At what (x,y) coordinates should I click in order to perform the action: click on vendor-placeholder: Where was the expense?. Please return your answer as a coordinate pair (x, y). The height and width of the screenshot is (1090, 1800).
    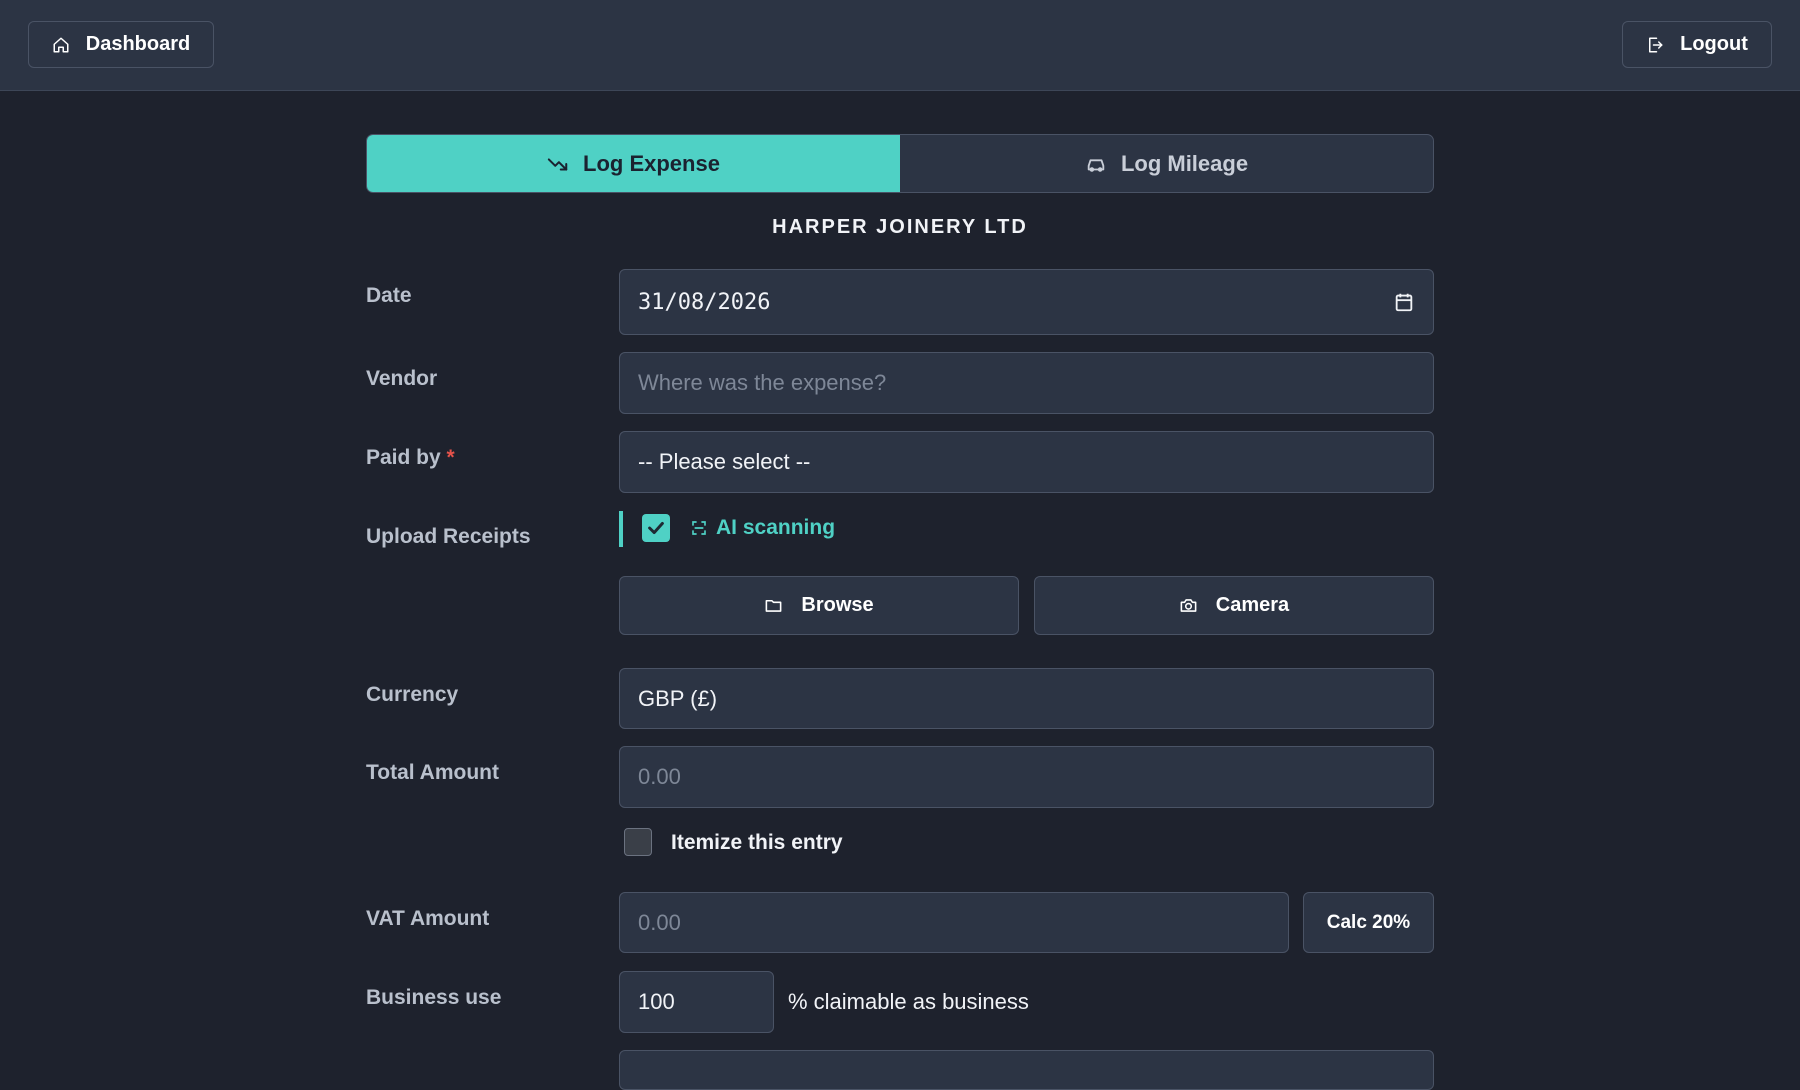
    Looking at the image, I should click on (762, 382).